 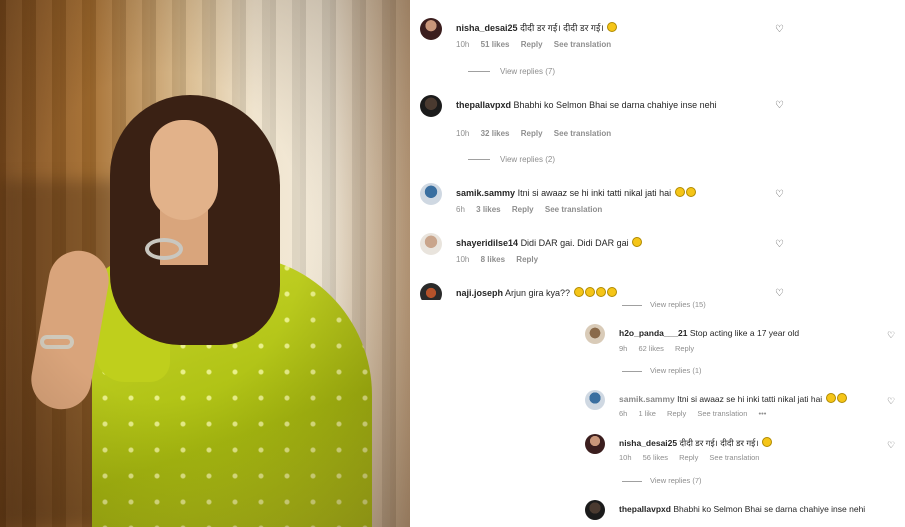 I want to click on view-replies-button: View replies (15), so click(x=664, y=304).